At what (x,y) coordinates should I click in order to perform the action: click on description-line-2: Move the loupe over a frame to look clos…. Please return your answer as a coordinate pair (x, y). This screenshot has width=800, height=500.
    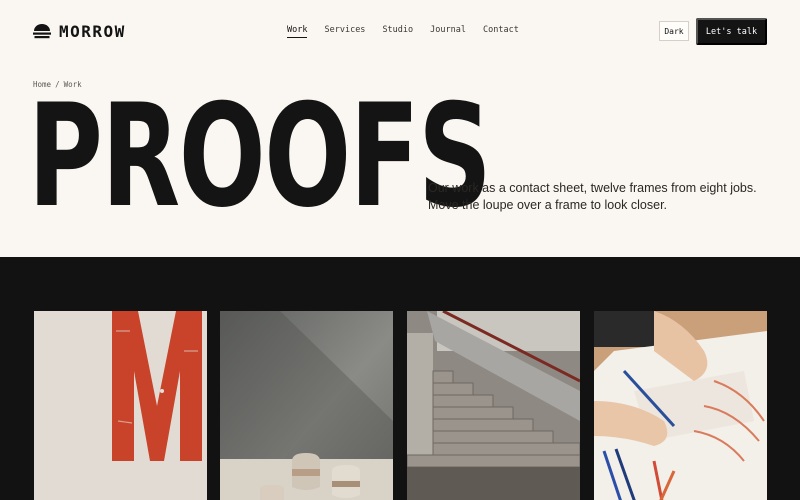
    Looking at the image, I should click on (548, 205).